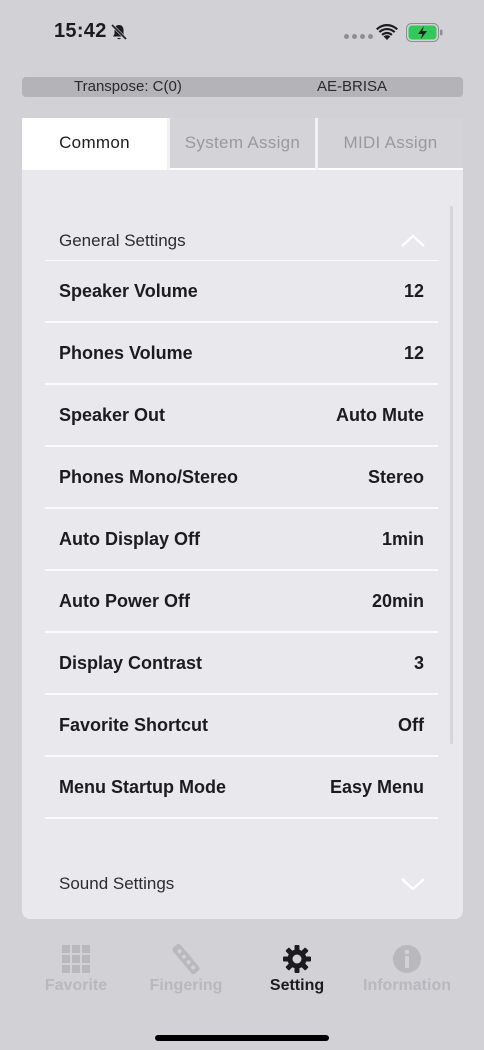 Image resolution: width=484 pixels, height=1050 pixels. I want to click on gear-icon, so click(297, 959).